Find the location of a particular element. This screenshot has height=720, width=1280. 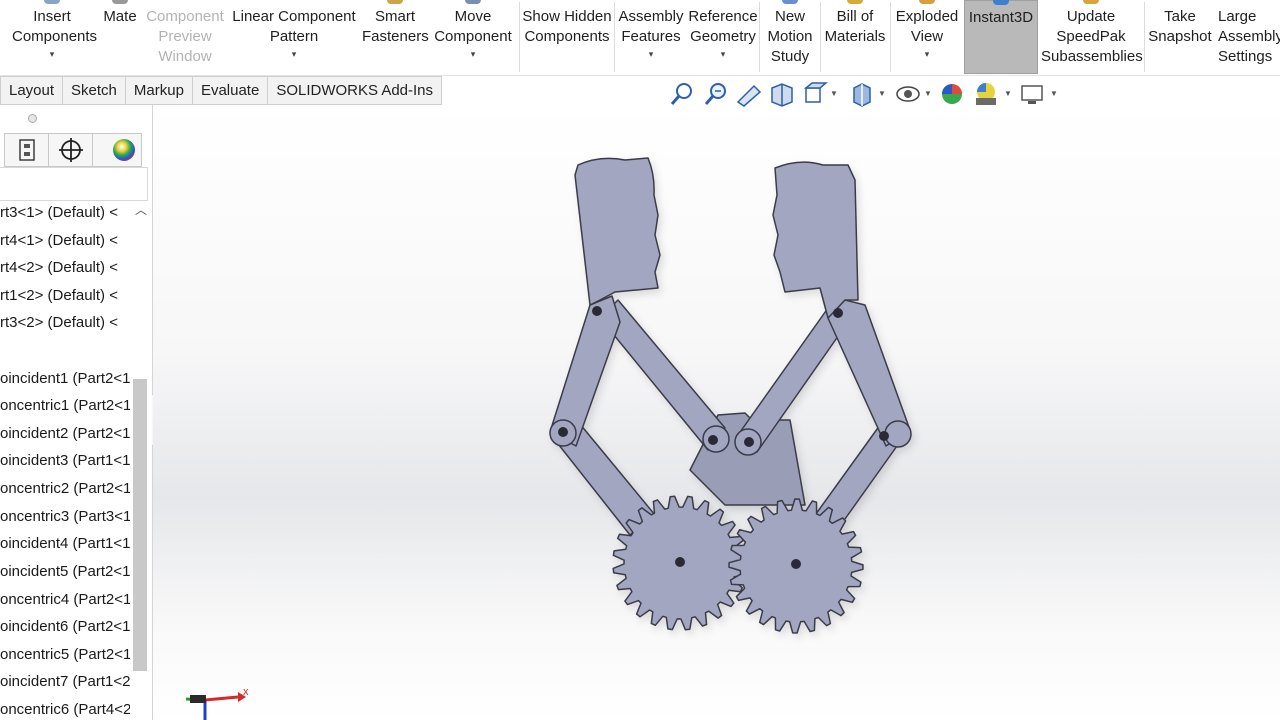

view-settings-icon is located at coordinates (1032, 94).